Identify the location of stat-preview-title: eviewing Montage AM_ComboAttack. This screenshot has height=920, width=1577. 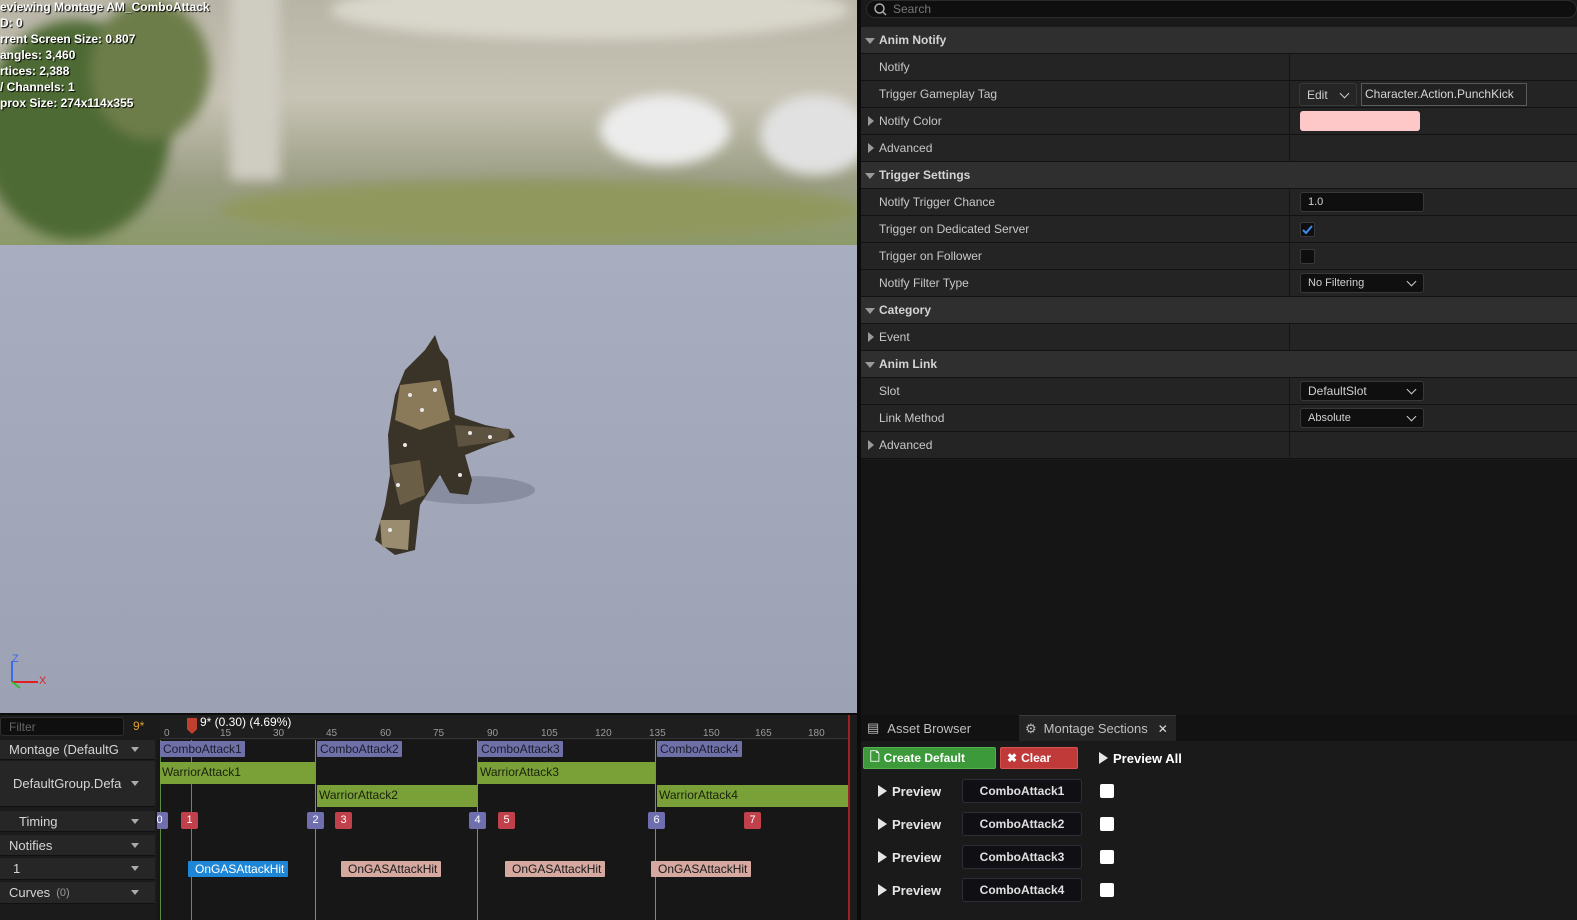
(105, 7).